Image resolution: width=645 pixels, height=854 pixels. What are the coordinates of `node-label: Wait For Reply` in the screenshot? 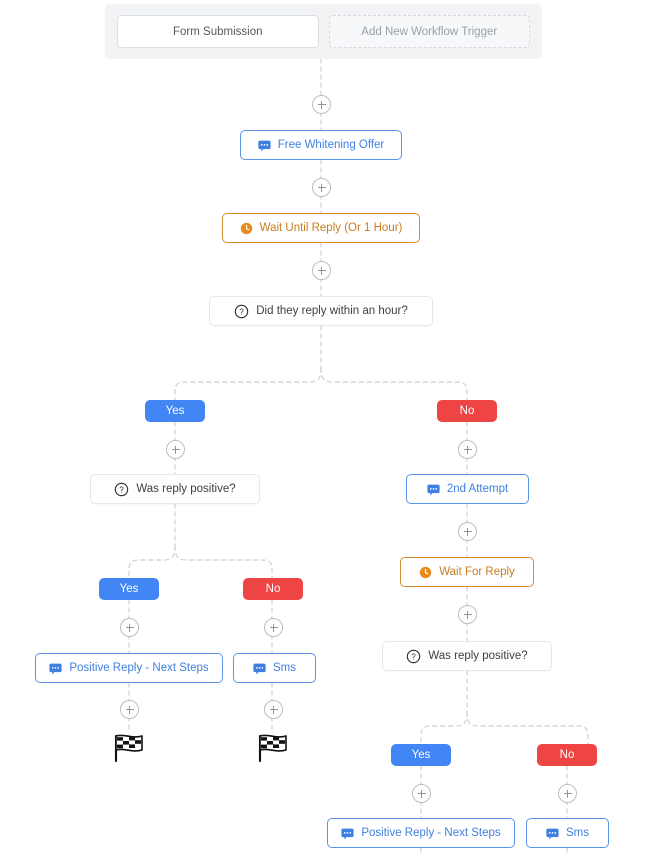 It's located at (477, 572).